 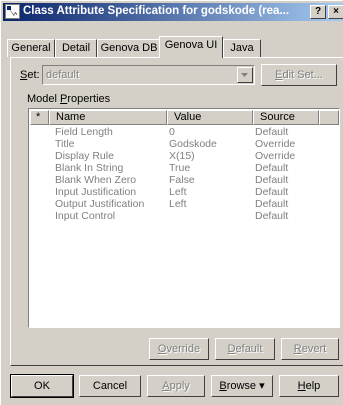 What do you see at coordinates (12, 11) in the screenshot?
I see `app-icon` at bounding box center [12, 11].